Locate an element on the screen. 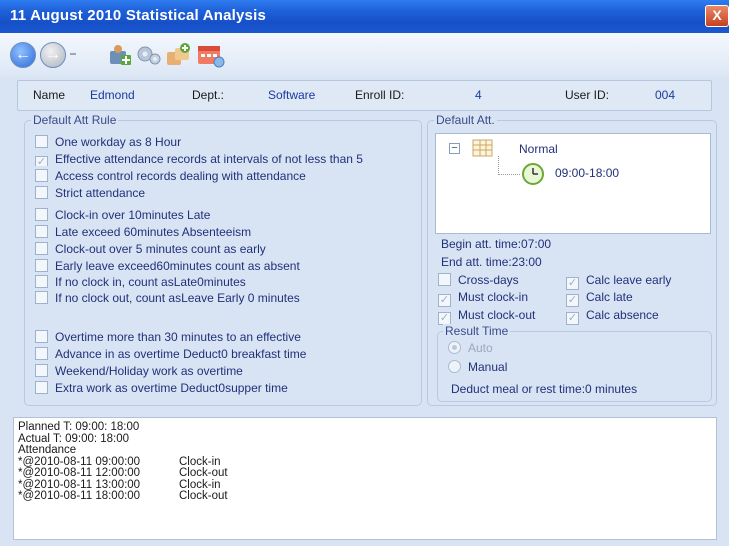  end-att-time: End att. time:23:00 is located at coordinates (491, 262).